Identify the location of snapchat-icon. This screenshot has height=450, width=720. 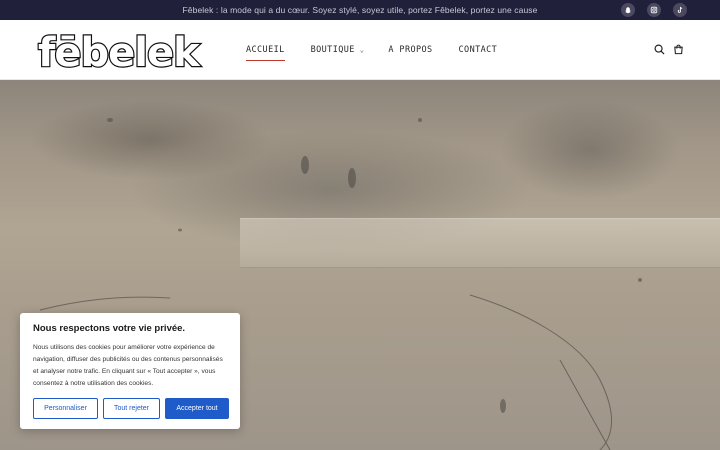
(628, 10).